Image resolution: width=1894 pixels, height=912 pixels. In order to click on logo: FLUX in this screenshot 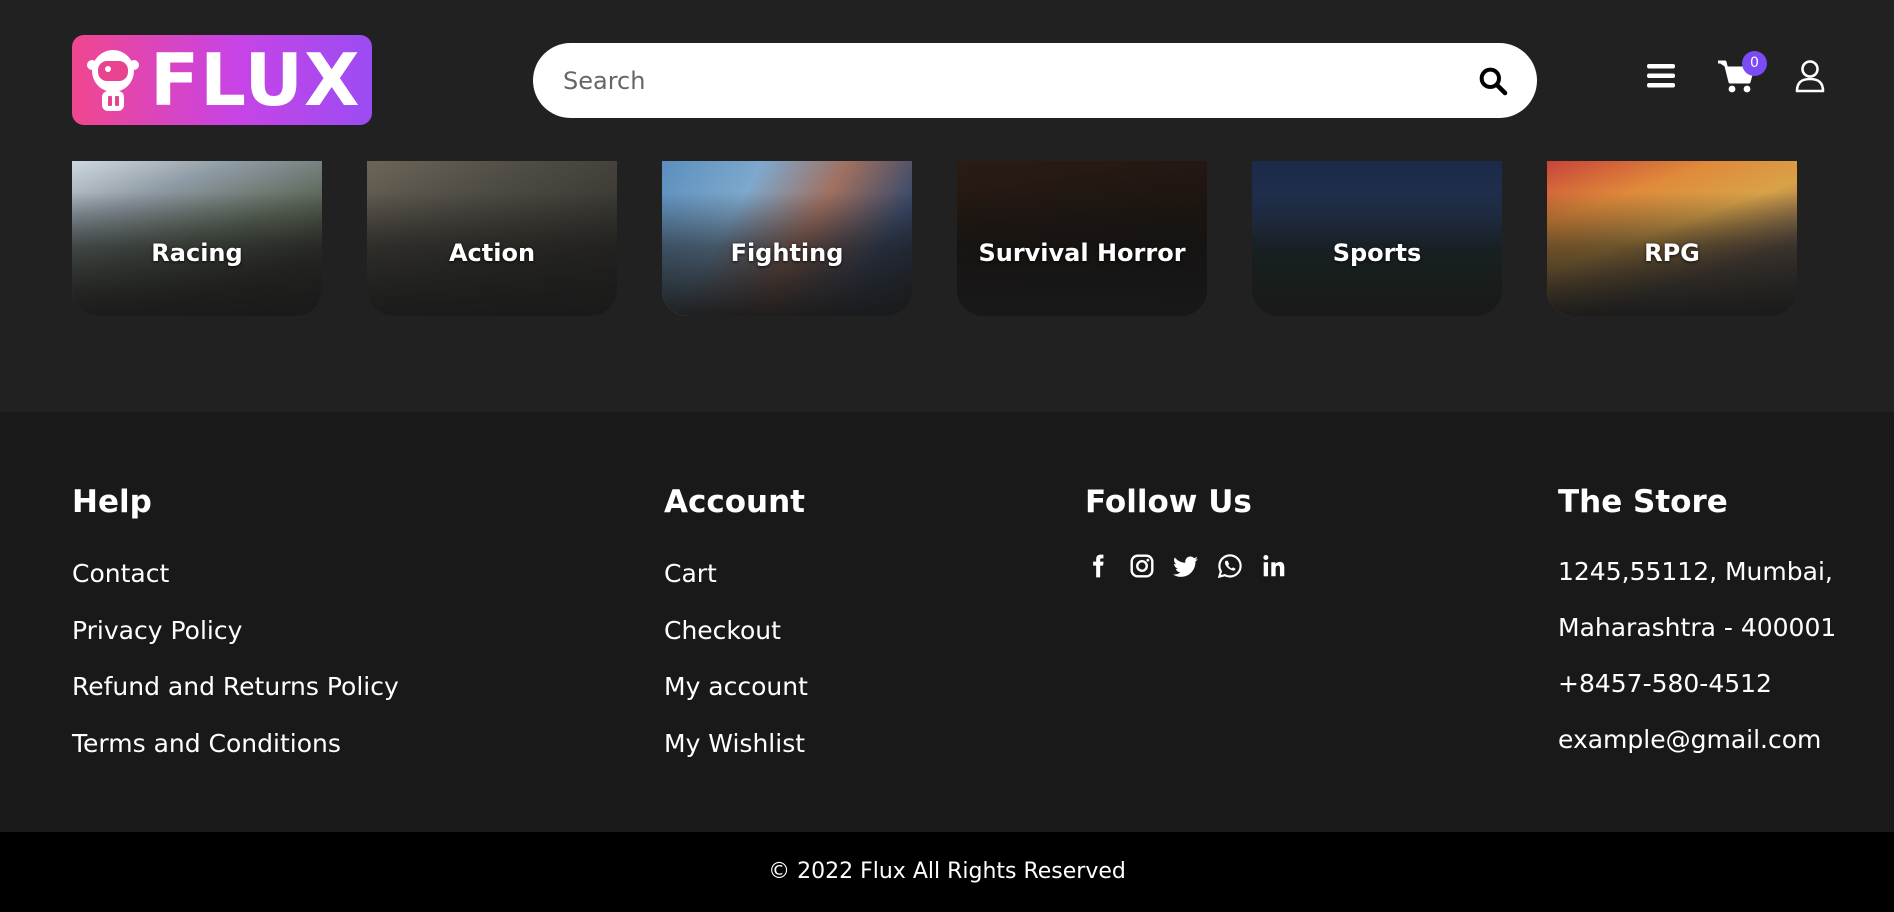, I will do `click(222, 80)`.